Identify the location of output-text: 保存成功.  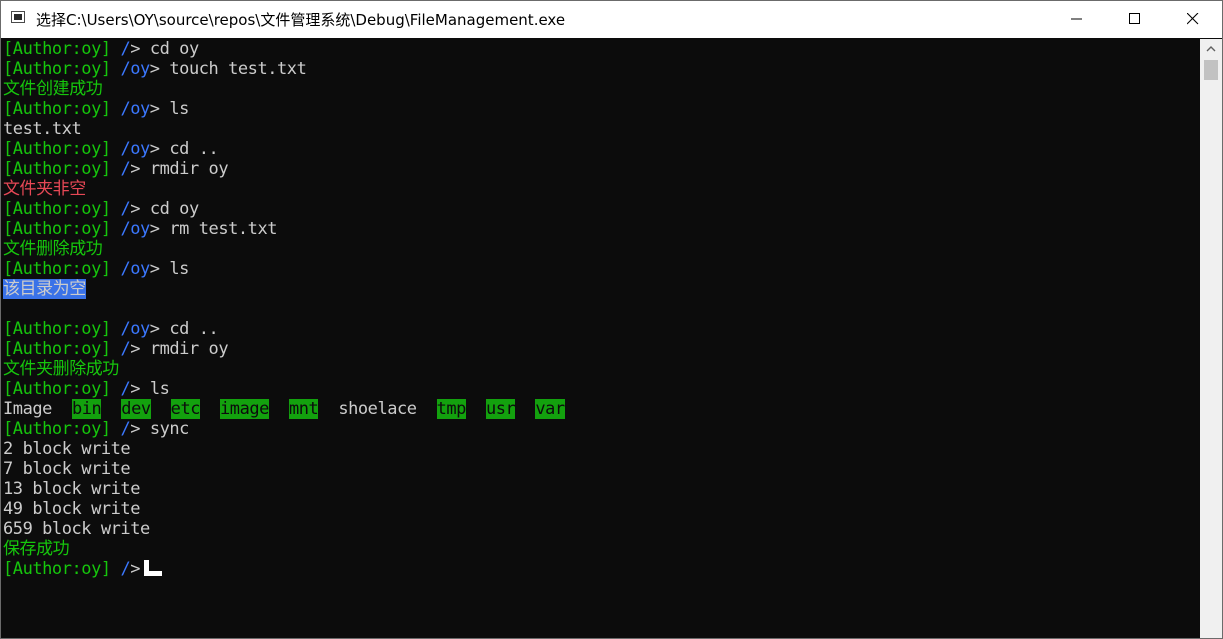
(36, 549).